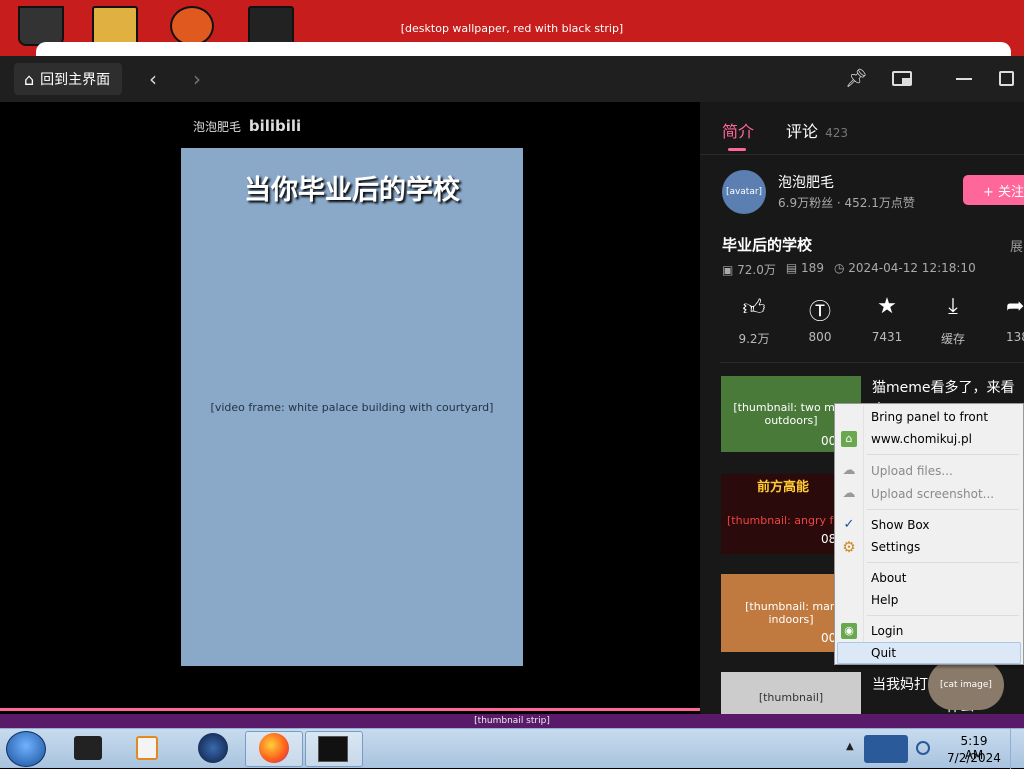  What do you see at coordinates (1006, 78) in the screenshot?
I see `maximize-icon` at bounding box center [1006, 78].